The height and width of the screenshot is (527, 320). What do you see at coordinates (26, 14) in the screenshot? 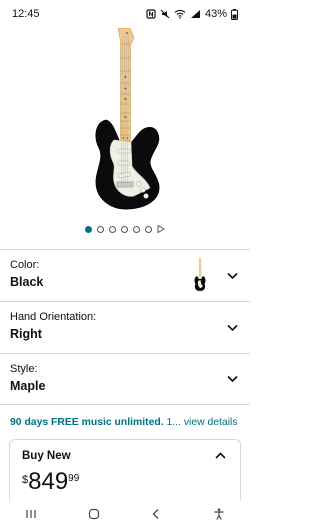
I see `status-time: 12:45` at bounding box center [26, 14].